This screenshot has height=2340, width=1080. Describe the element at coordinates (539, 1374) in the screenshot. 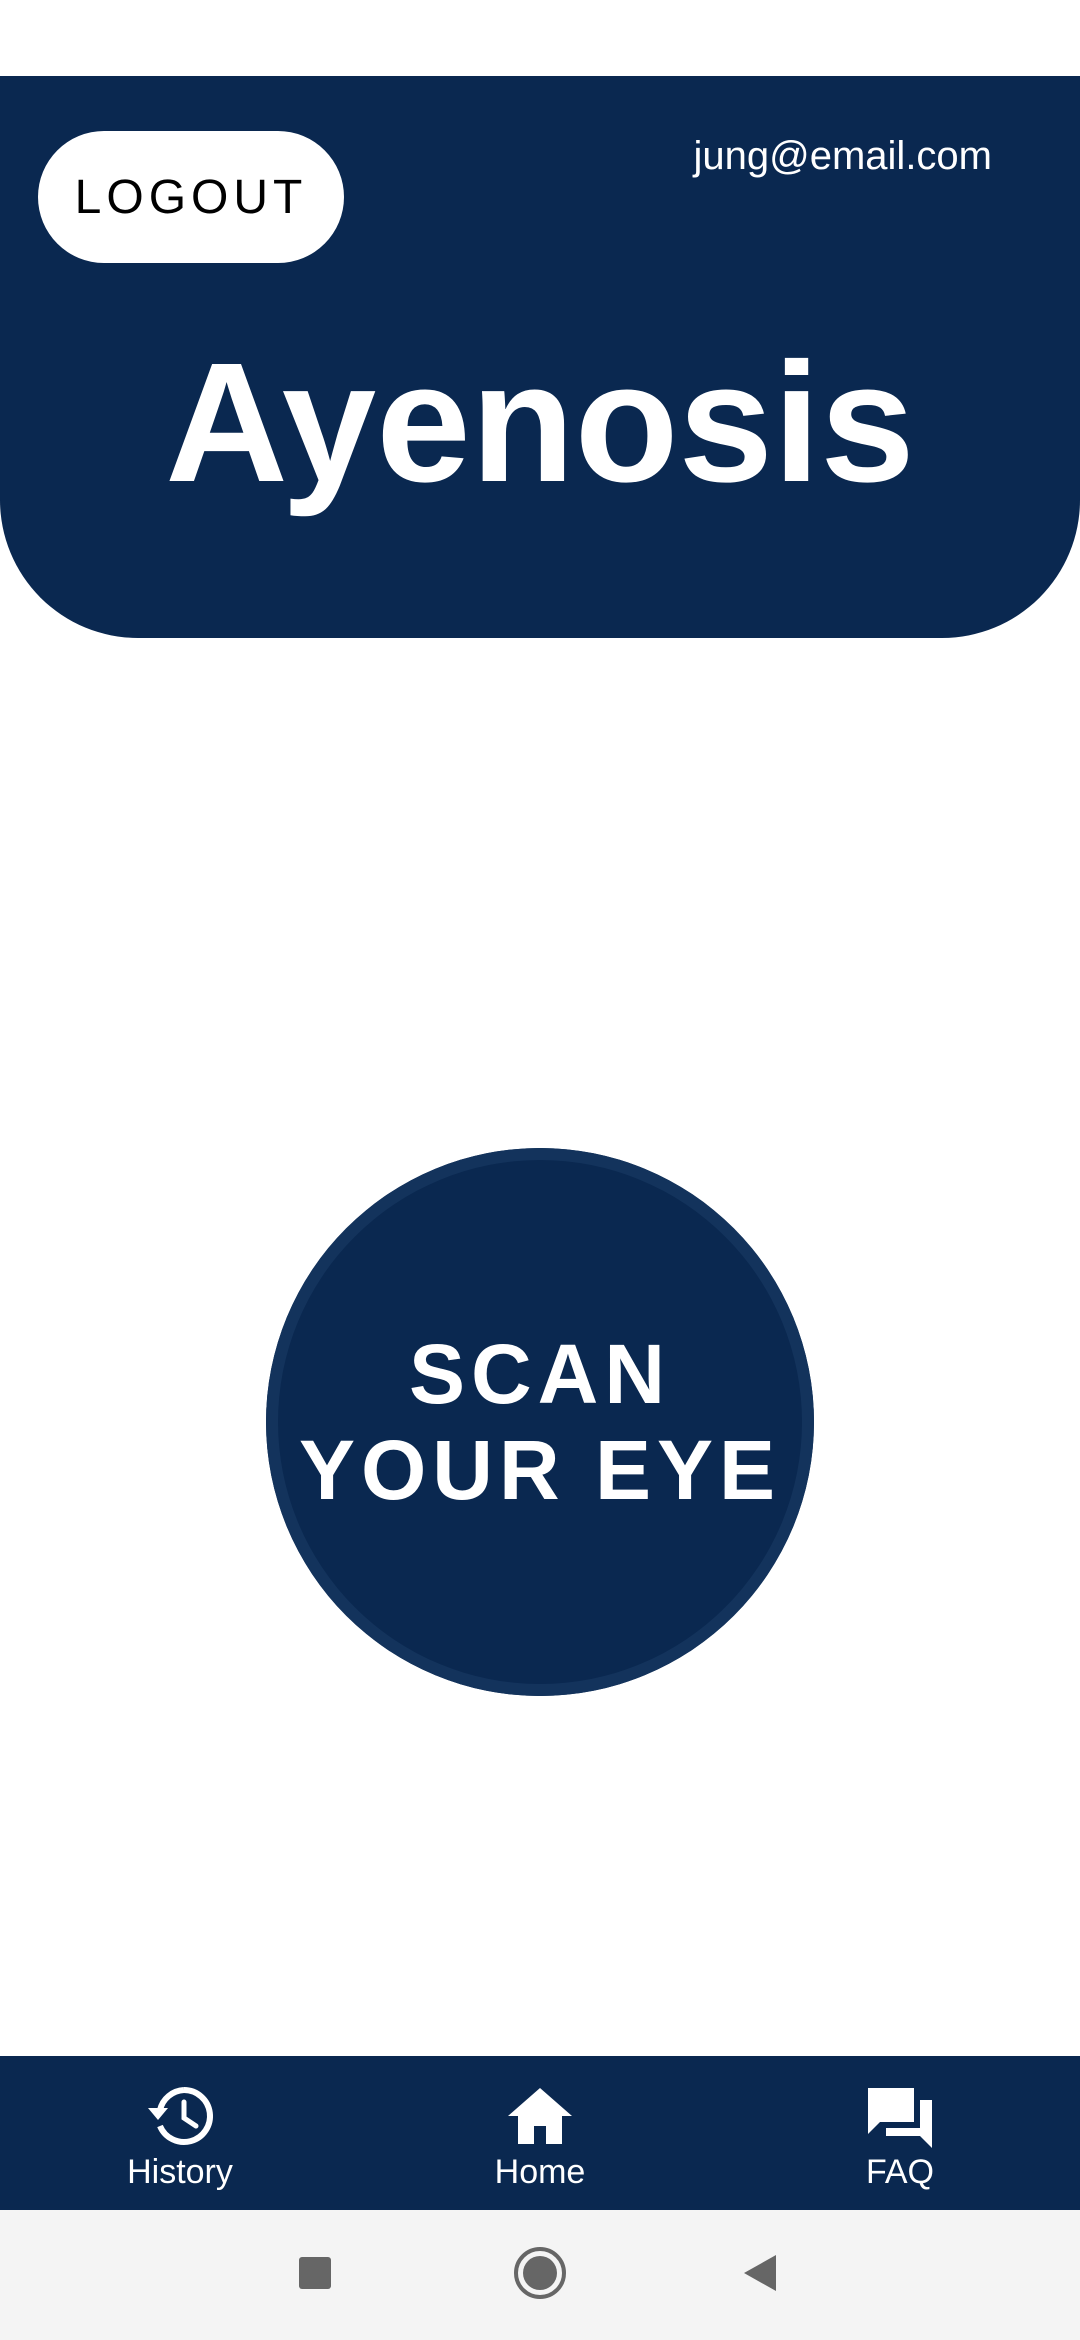

I see `scan-button-line-1: SCAN` at that location.